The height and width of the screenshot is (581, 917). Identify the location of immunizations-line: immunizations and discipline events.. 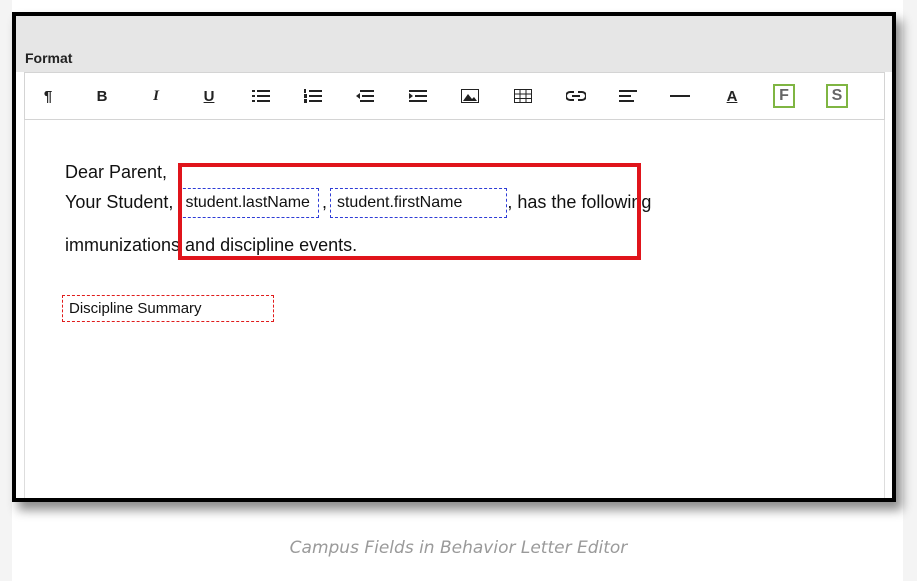
(211, 245).